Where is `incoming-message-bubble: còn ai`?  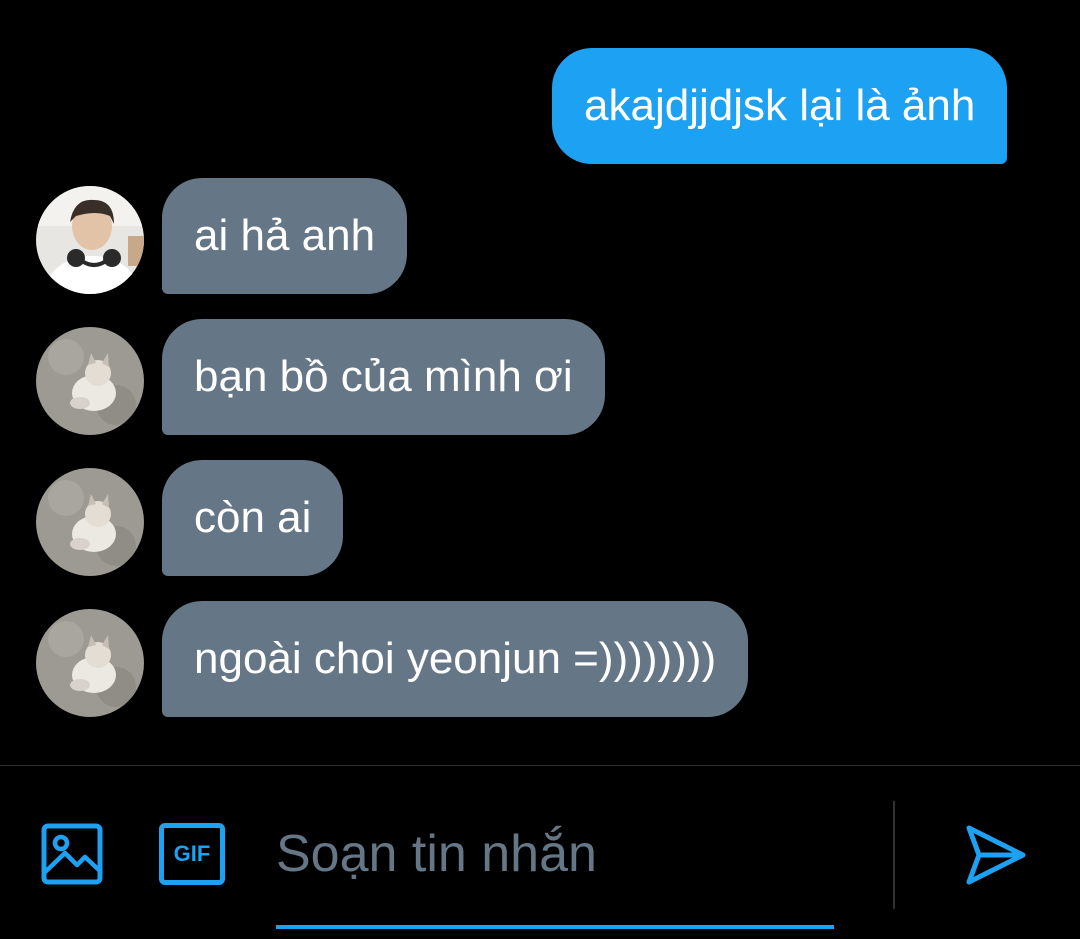 incoming-message-bubble: còn ai is located at coordinates (253, 518).